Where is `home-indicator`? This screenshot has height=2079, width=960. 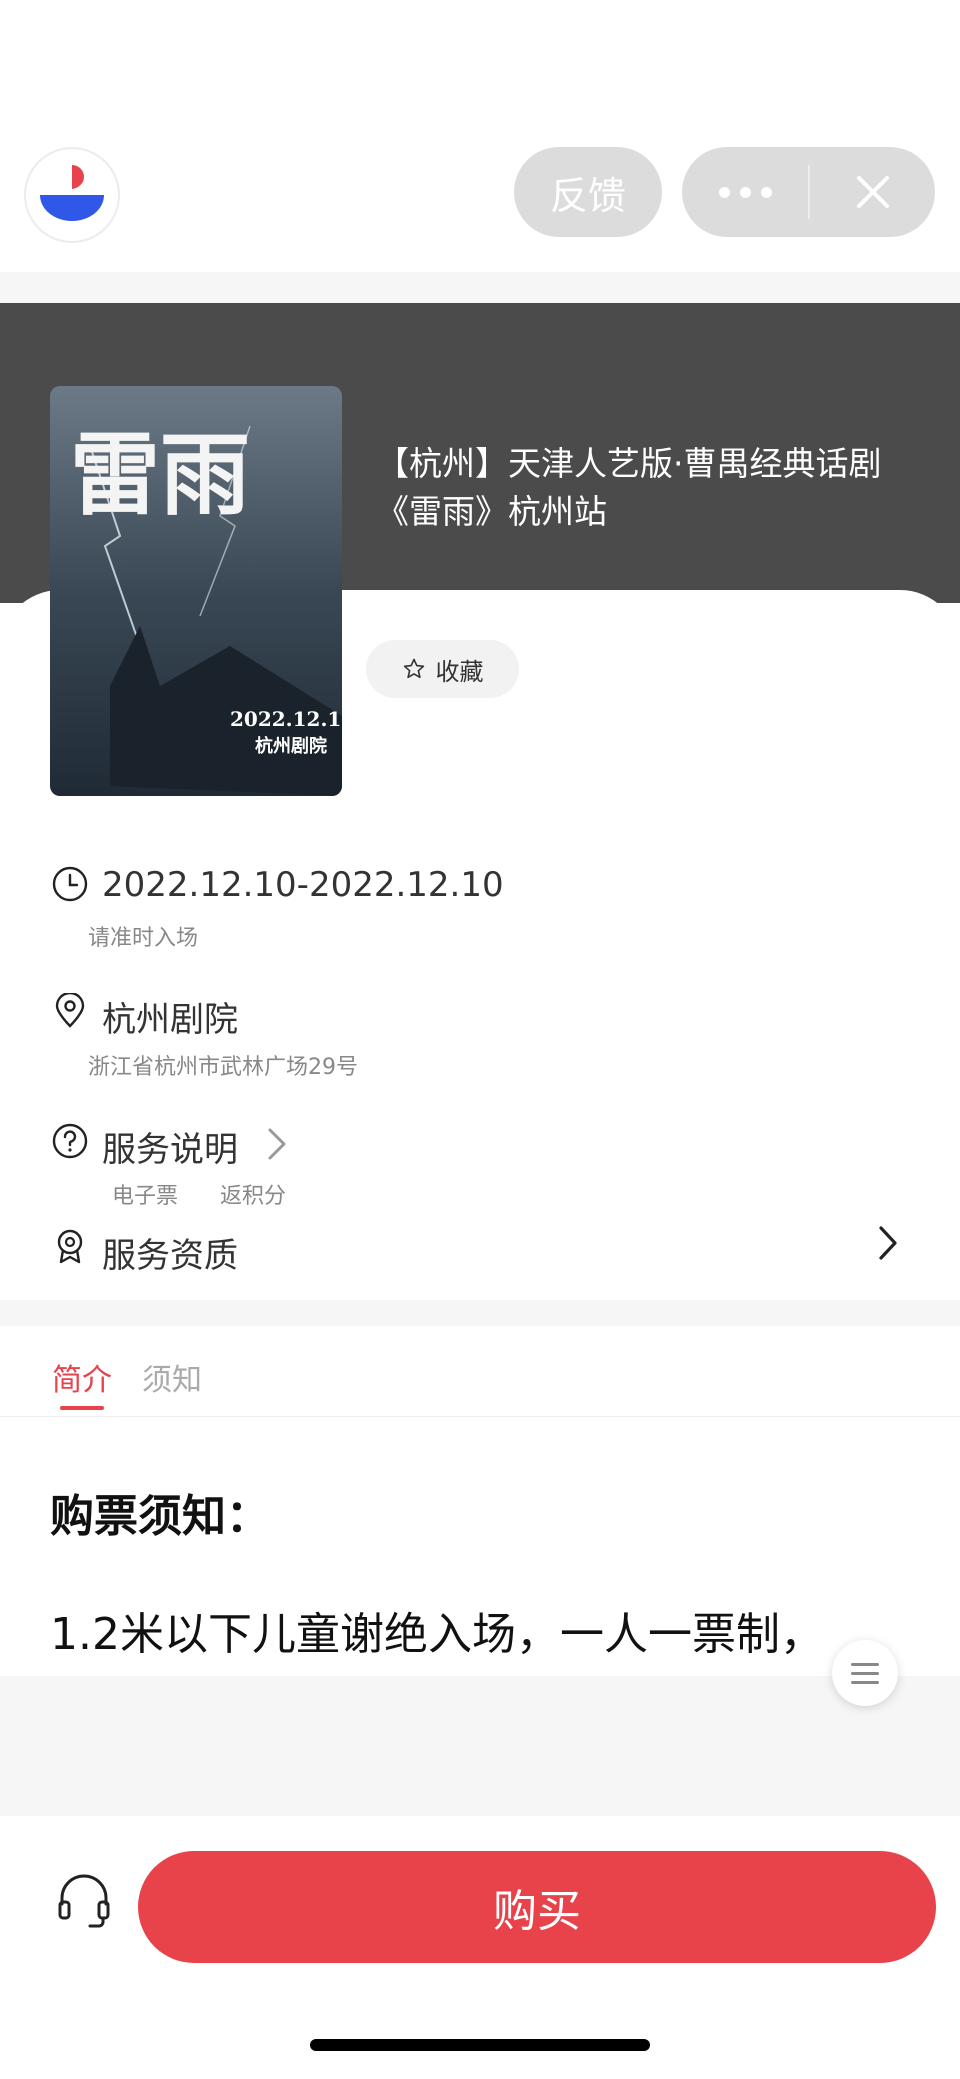 home-indicator is located at coordinates (480, 2045).